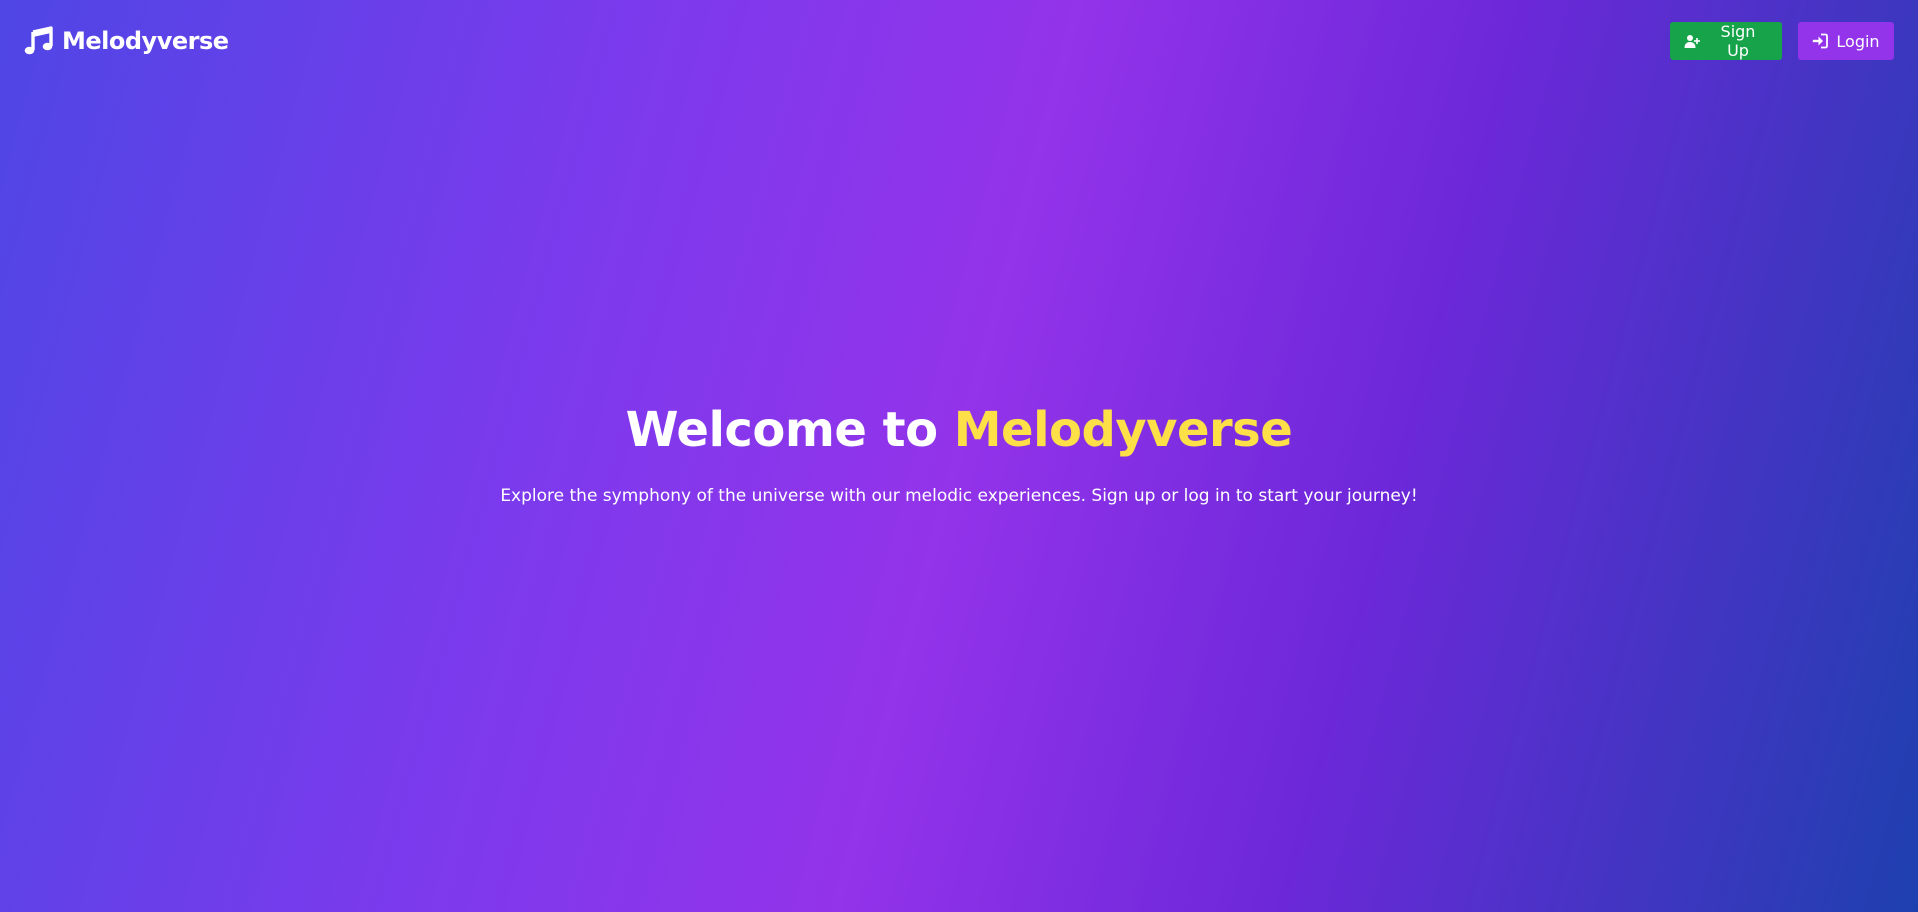 The width and height of the screenshot is (1918, 912). Describe the element at coordinates (1692, 41) in the screenshot. I see `user-plus-icon` at that location.